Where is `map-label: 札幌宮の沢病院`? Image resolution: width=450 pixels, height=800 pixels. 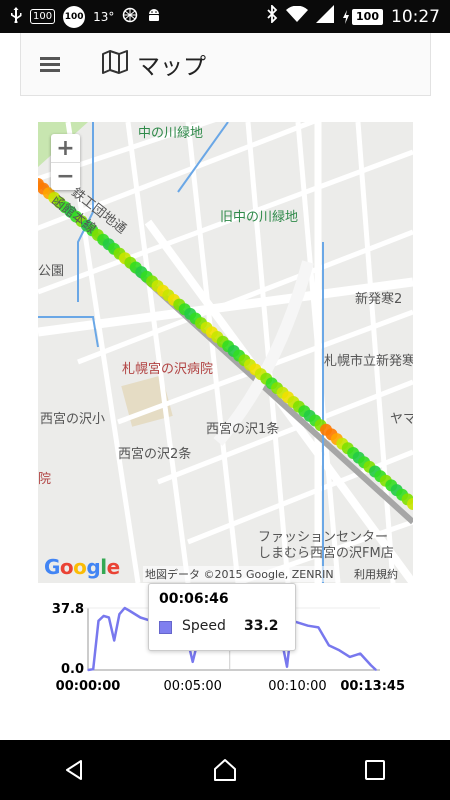
map-label: 札幌宮の沢病院 is located at coordinates (168, 369).